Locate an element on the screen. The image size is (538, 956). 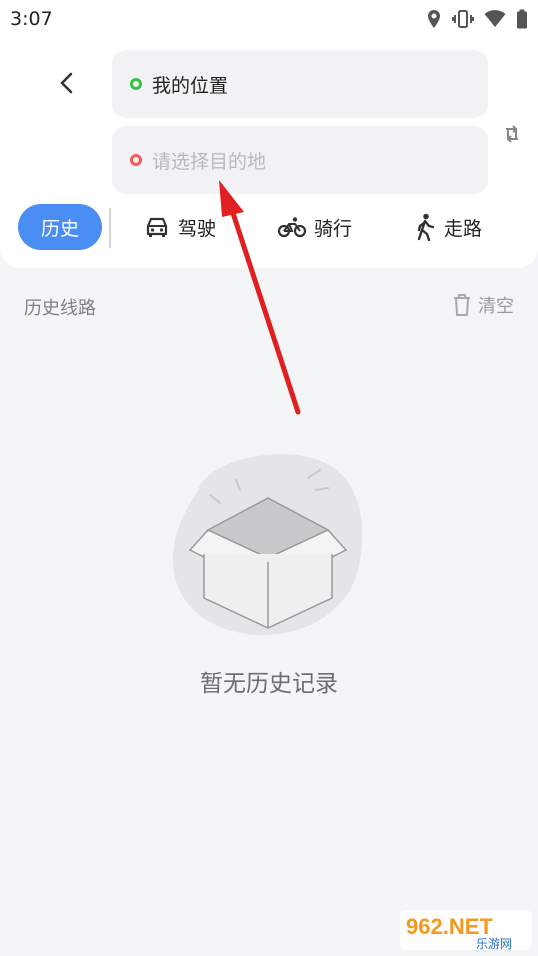
watermark-brand: 962.NET is located at coordinates (449, 926).